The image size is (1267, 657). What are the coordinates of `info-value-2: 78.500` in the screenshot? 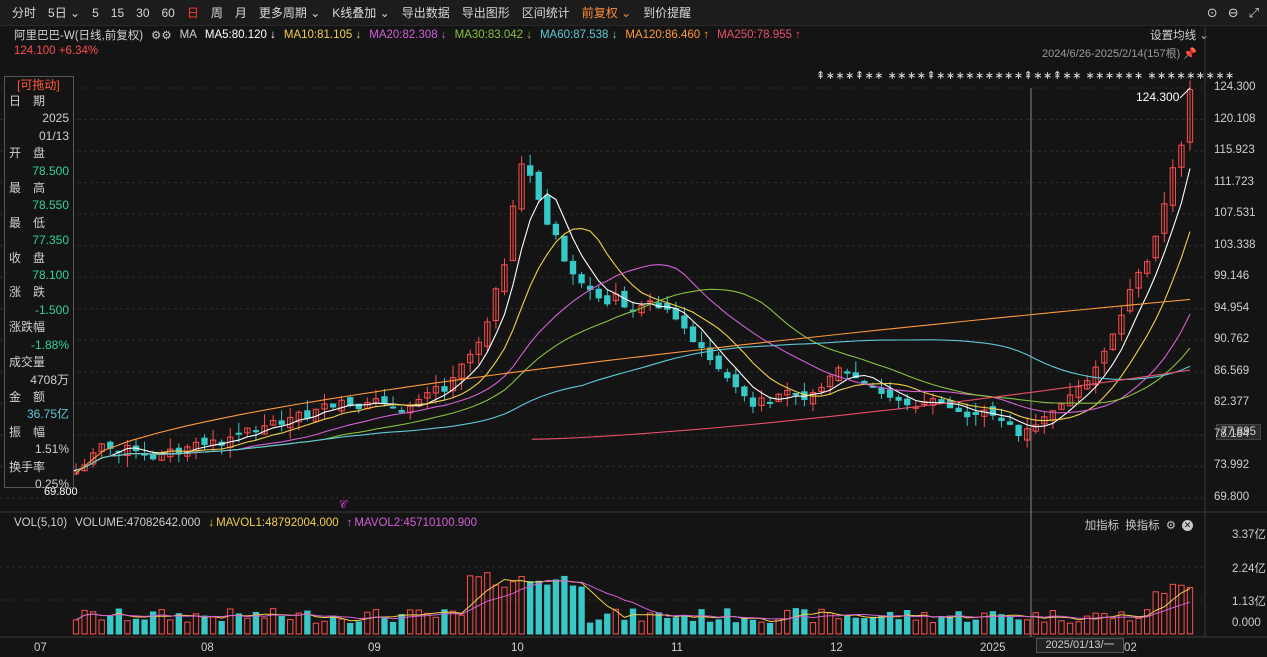 It's located at (39, 171).